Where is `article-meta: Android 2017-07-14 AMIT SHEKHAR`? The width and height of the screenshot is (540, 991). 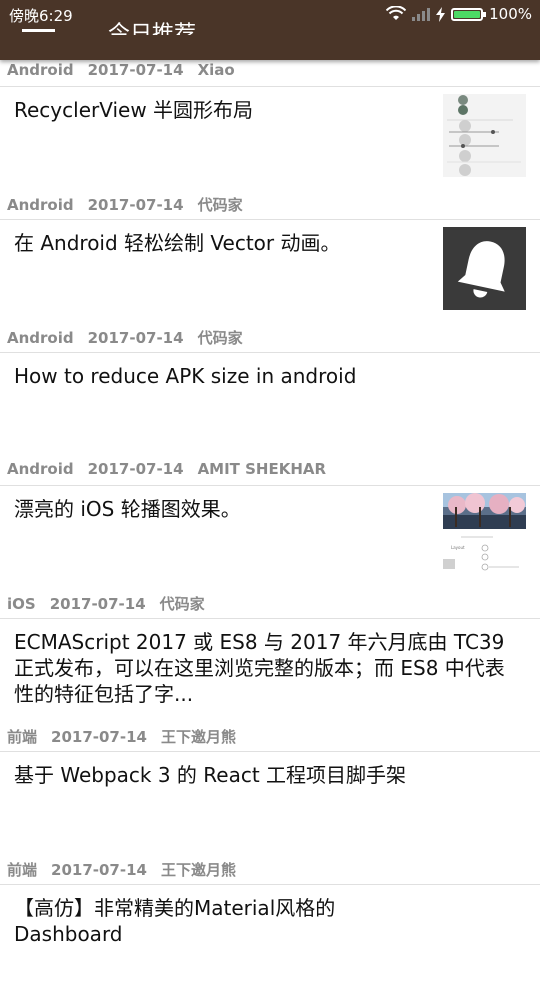 article-meta: Android 2017-07-14 AMIT SHEKHAR is located at coordinates (173, 469).